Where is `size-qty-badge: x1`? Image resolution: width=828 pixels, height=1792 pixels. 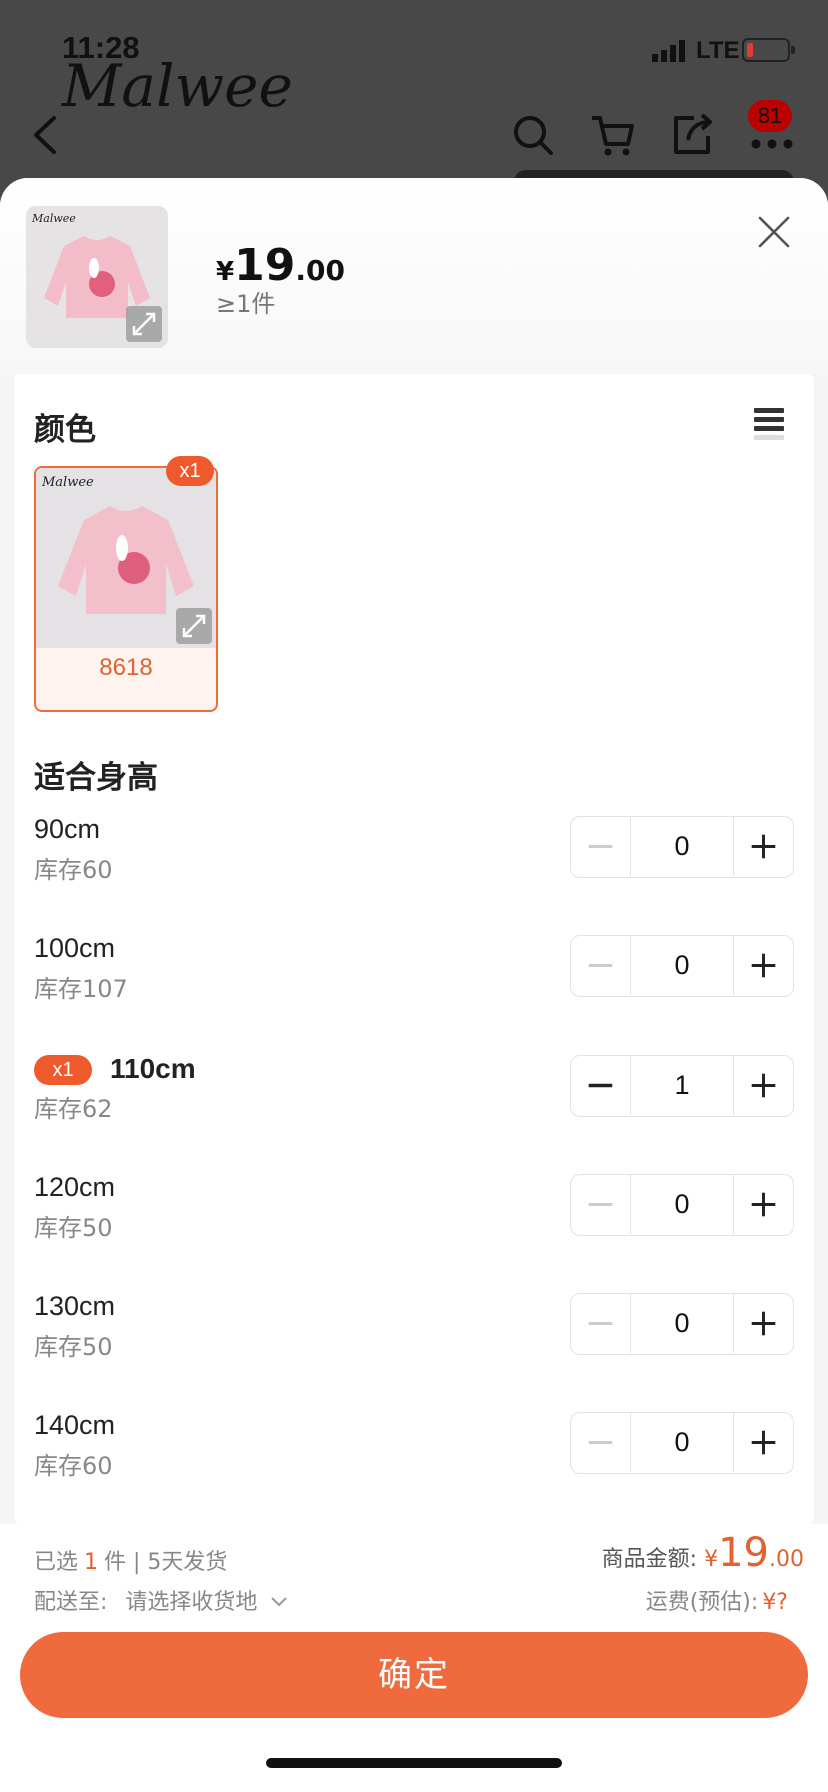
size-qty-badge: x1 is located at coordinates (63, 1070).